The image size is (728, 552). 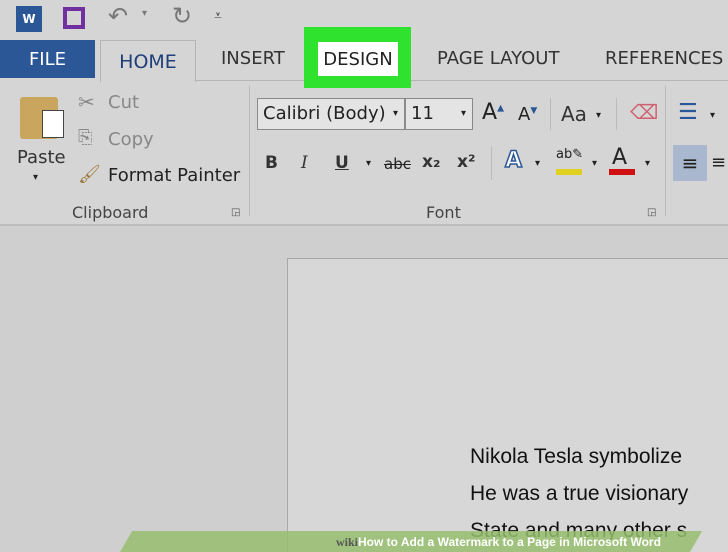 What do you see at coordinates (439, 114) in the screenshot?
I see `font-size-dropdown: 11 ▾` at bounding box center [439, 114].